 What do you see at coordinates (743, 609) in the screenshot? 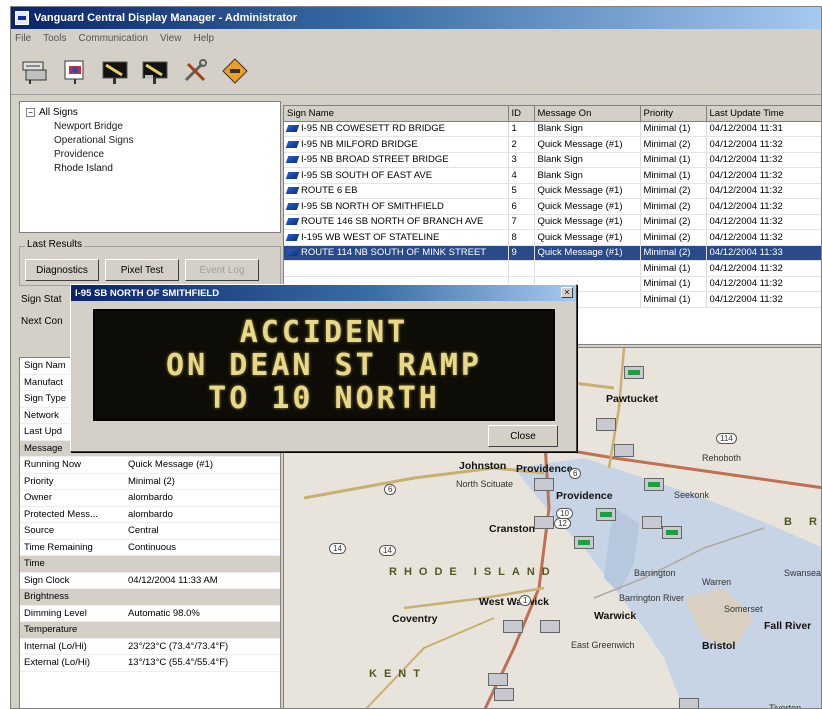
I see `map-place-label: Somerset` at bounding box center [743, 609].